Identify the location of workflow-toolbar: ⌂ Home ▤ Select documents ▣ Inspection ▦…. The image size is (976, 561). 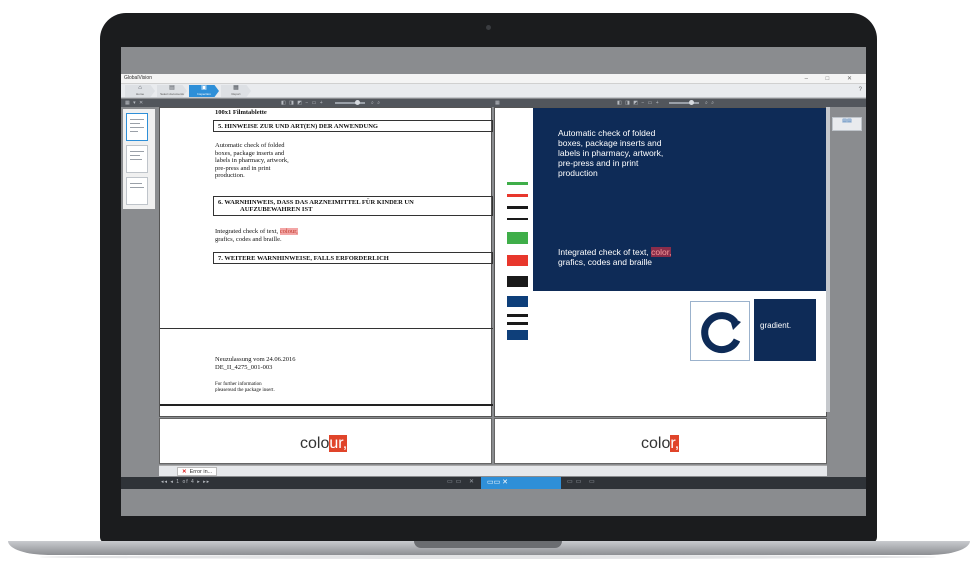
(493, 91).